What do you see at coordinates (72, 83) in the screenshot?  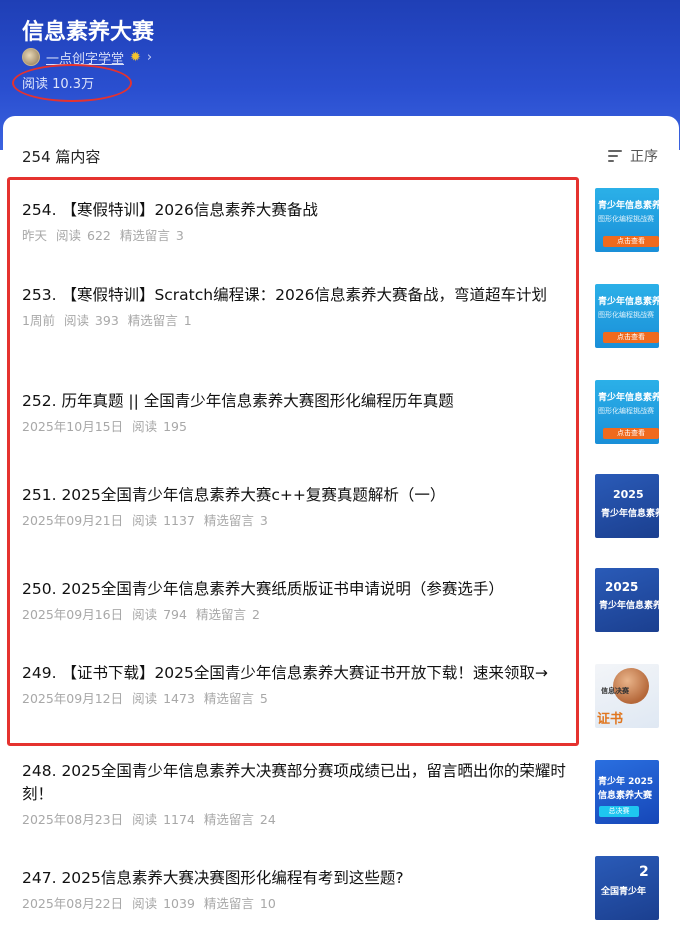 I see `read-count-annotation-circle` at bounding box center [72, 83].